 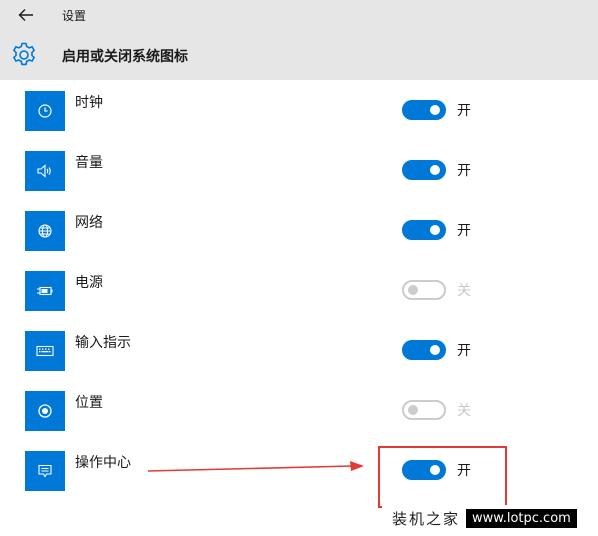 I want to click on back-button, so click(x=26, y=15).